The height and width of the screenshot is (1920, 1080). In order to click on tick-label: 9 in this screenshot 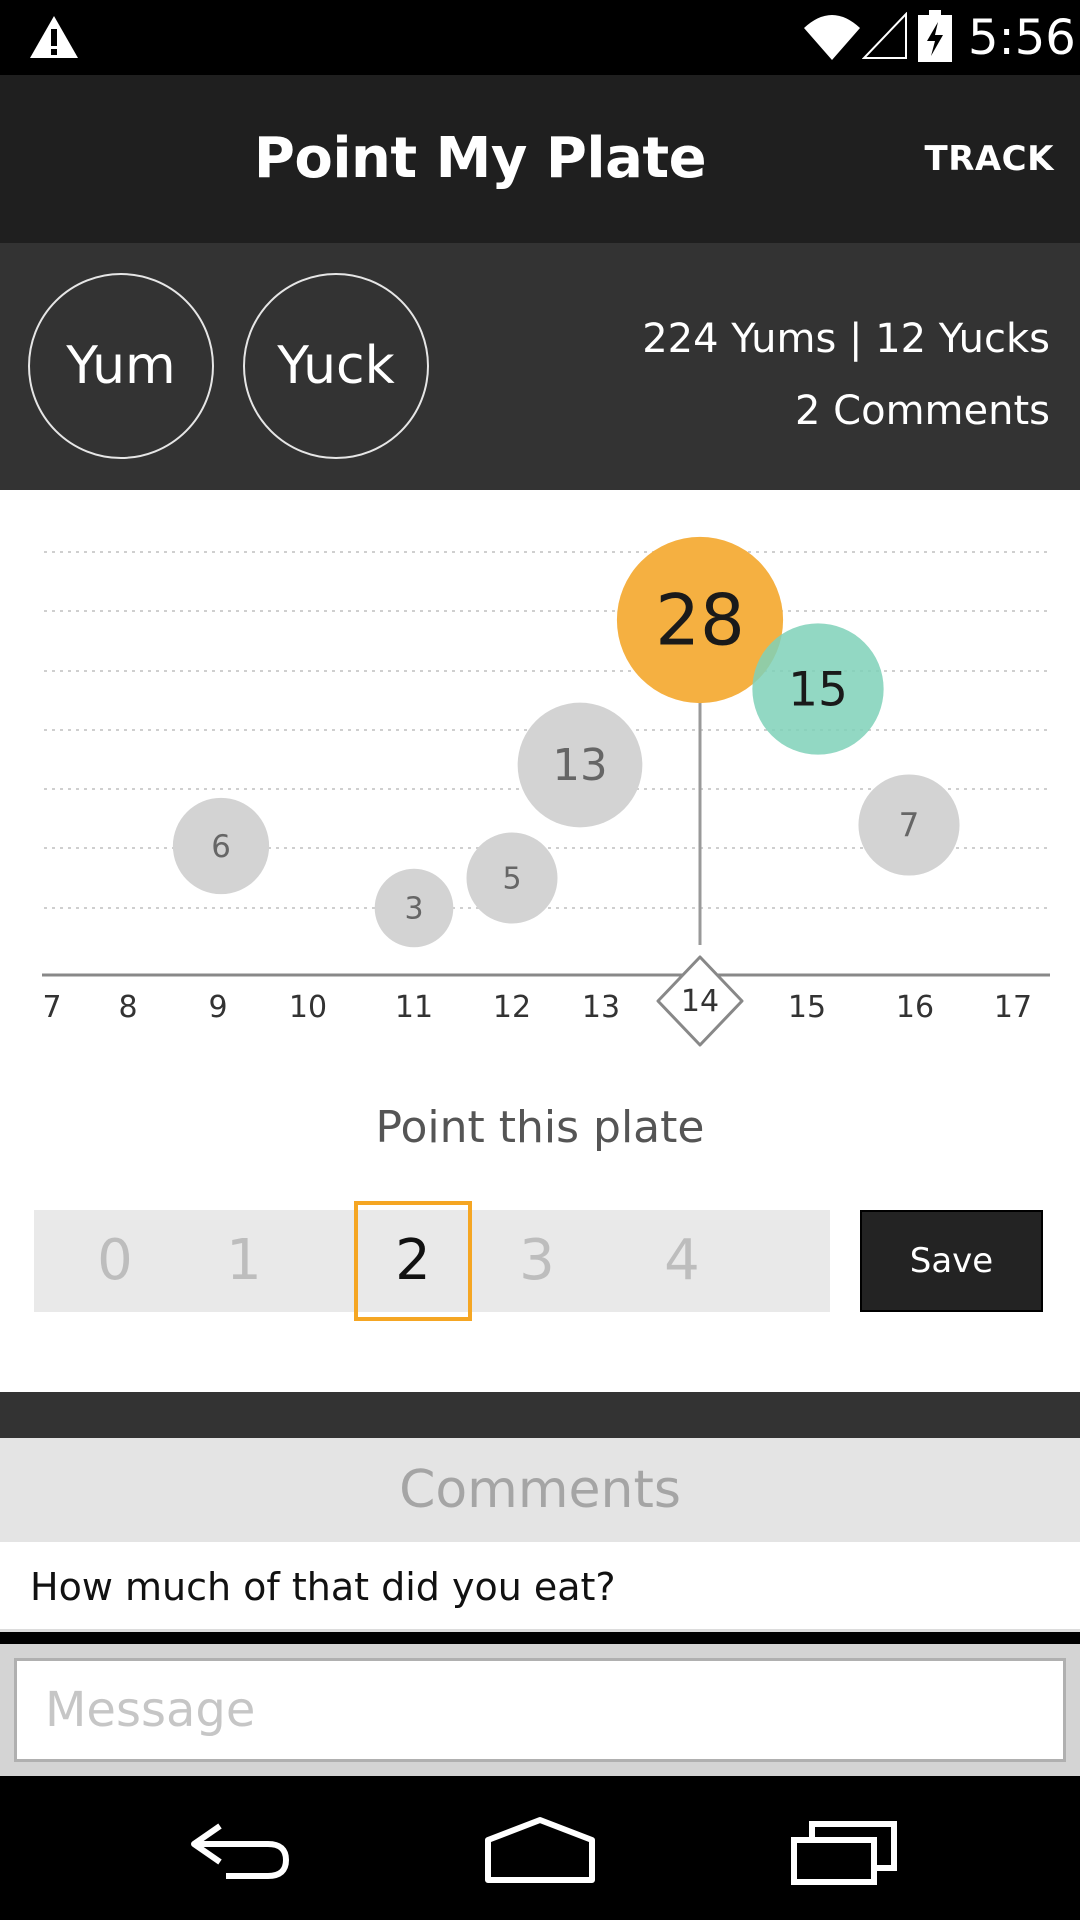, I will do `click(217, 1007)`.